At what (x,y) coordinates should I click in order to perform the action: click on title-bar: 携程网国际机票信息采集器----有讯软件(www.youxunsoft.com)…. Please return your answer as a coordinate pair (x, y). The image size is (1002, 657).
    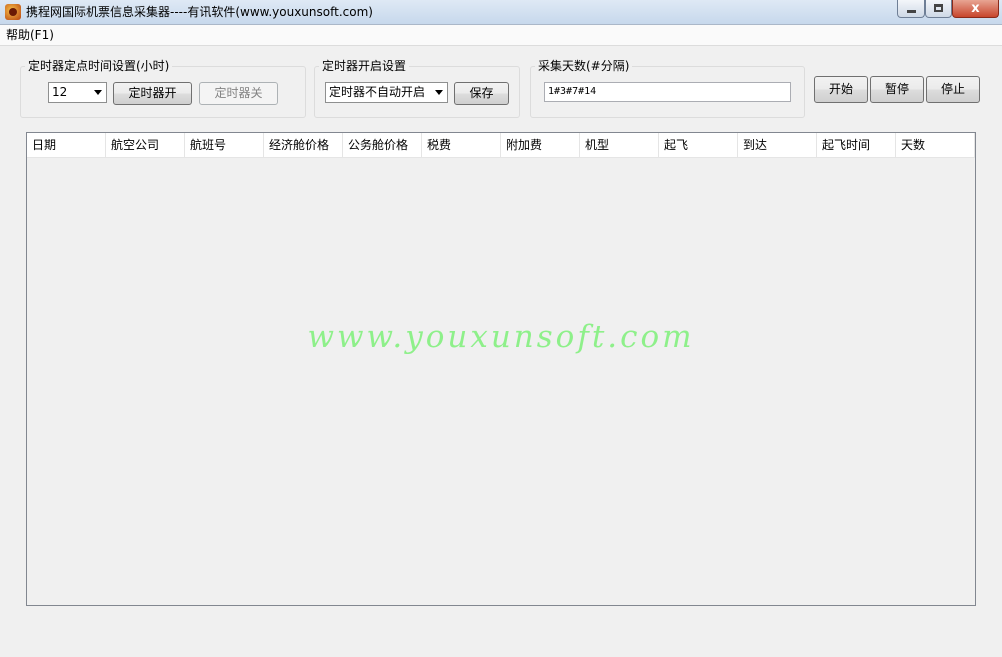
    Looking at the image, I should click on (501, 12).